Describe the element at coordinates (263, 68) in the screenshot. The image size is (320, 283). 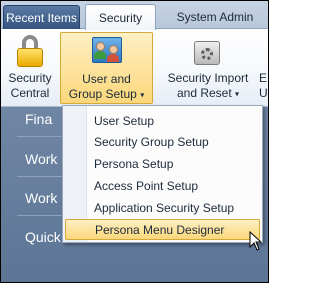
I see `partial-ribbon-button: E U` at that location.